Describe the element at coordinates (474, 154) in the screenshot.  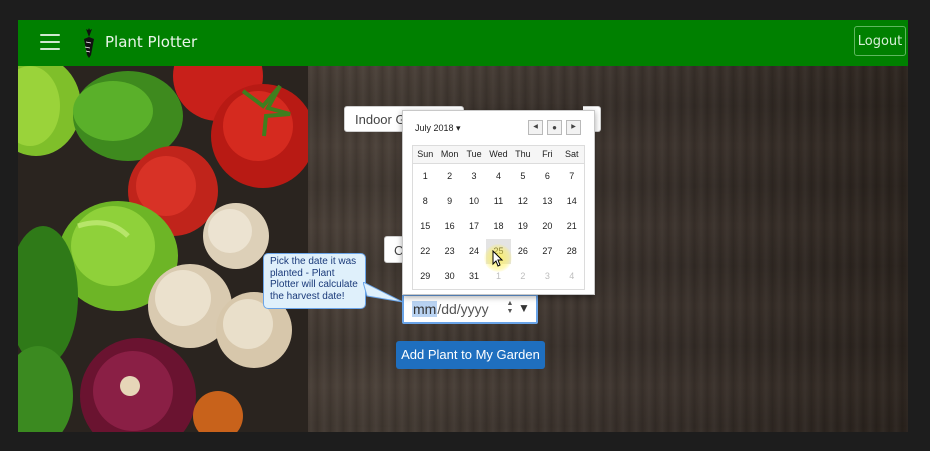
I see `weekday-label: Tue` at that location.